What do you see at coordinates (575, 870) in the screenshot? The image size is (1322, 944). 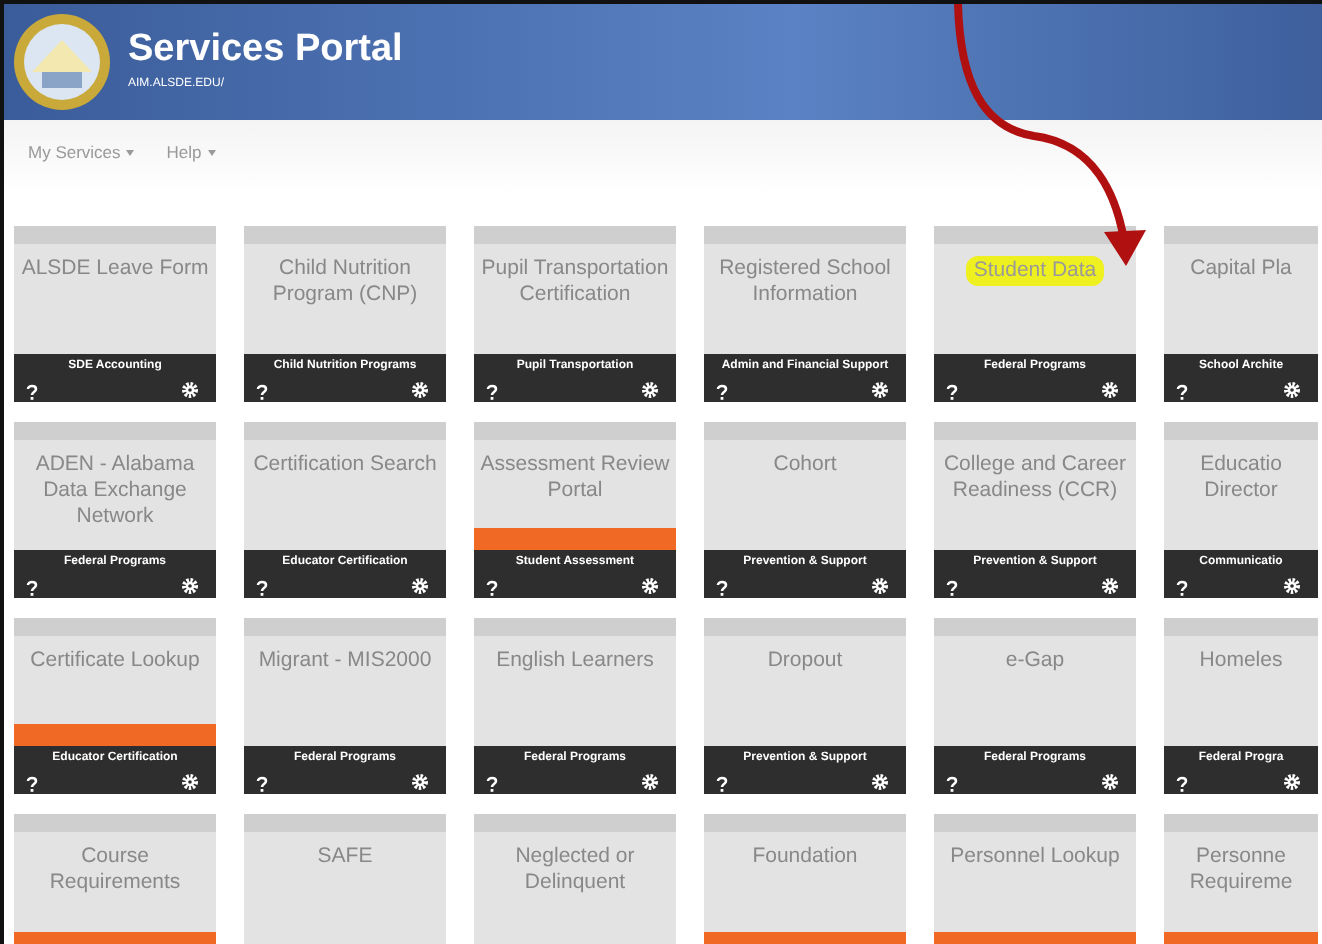 I see `tile-title: Neglected or Delinquent` at bounding box center [575, 870].